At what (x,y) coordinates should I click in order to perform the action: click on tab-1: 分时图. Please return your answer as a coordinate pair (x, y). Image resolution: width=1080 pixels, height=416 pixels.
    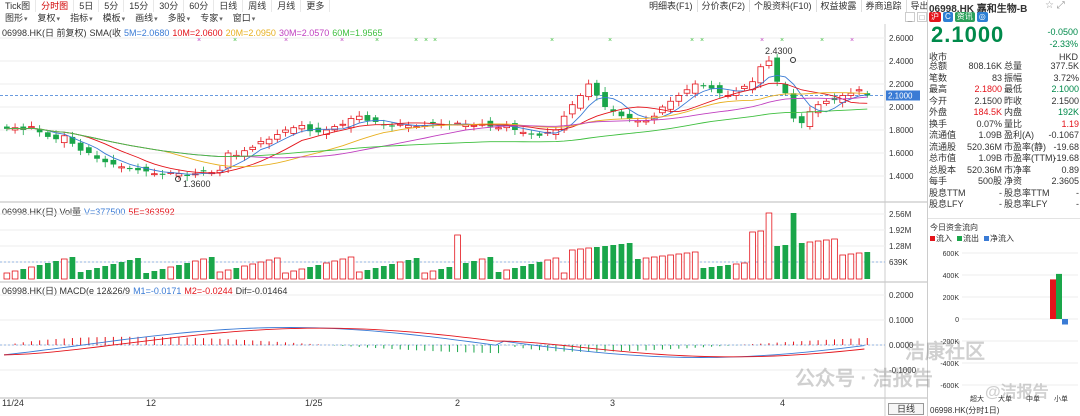
    Looking at the image, I should click on (55, 6).